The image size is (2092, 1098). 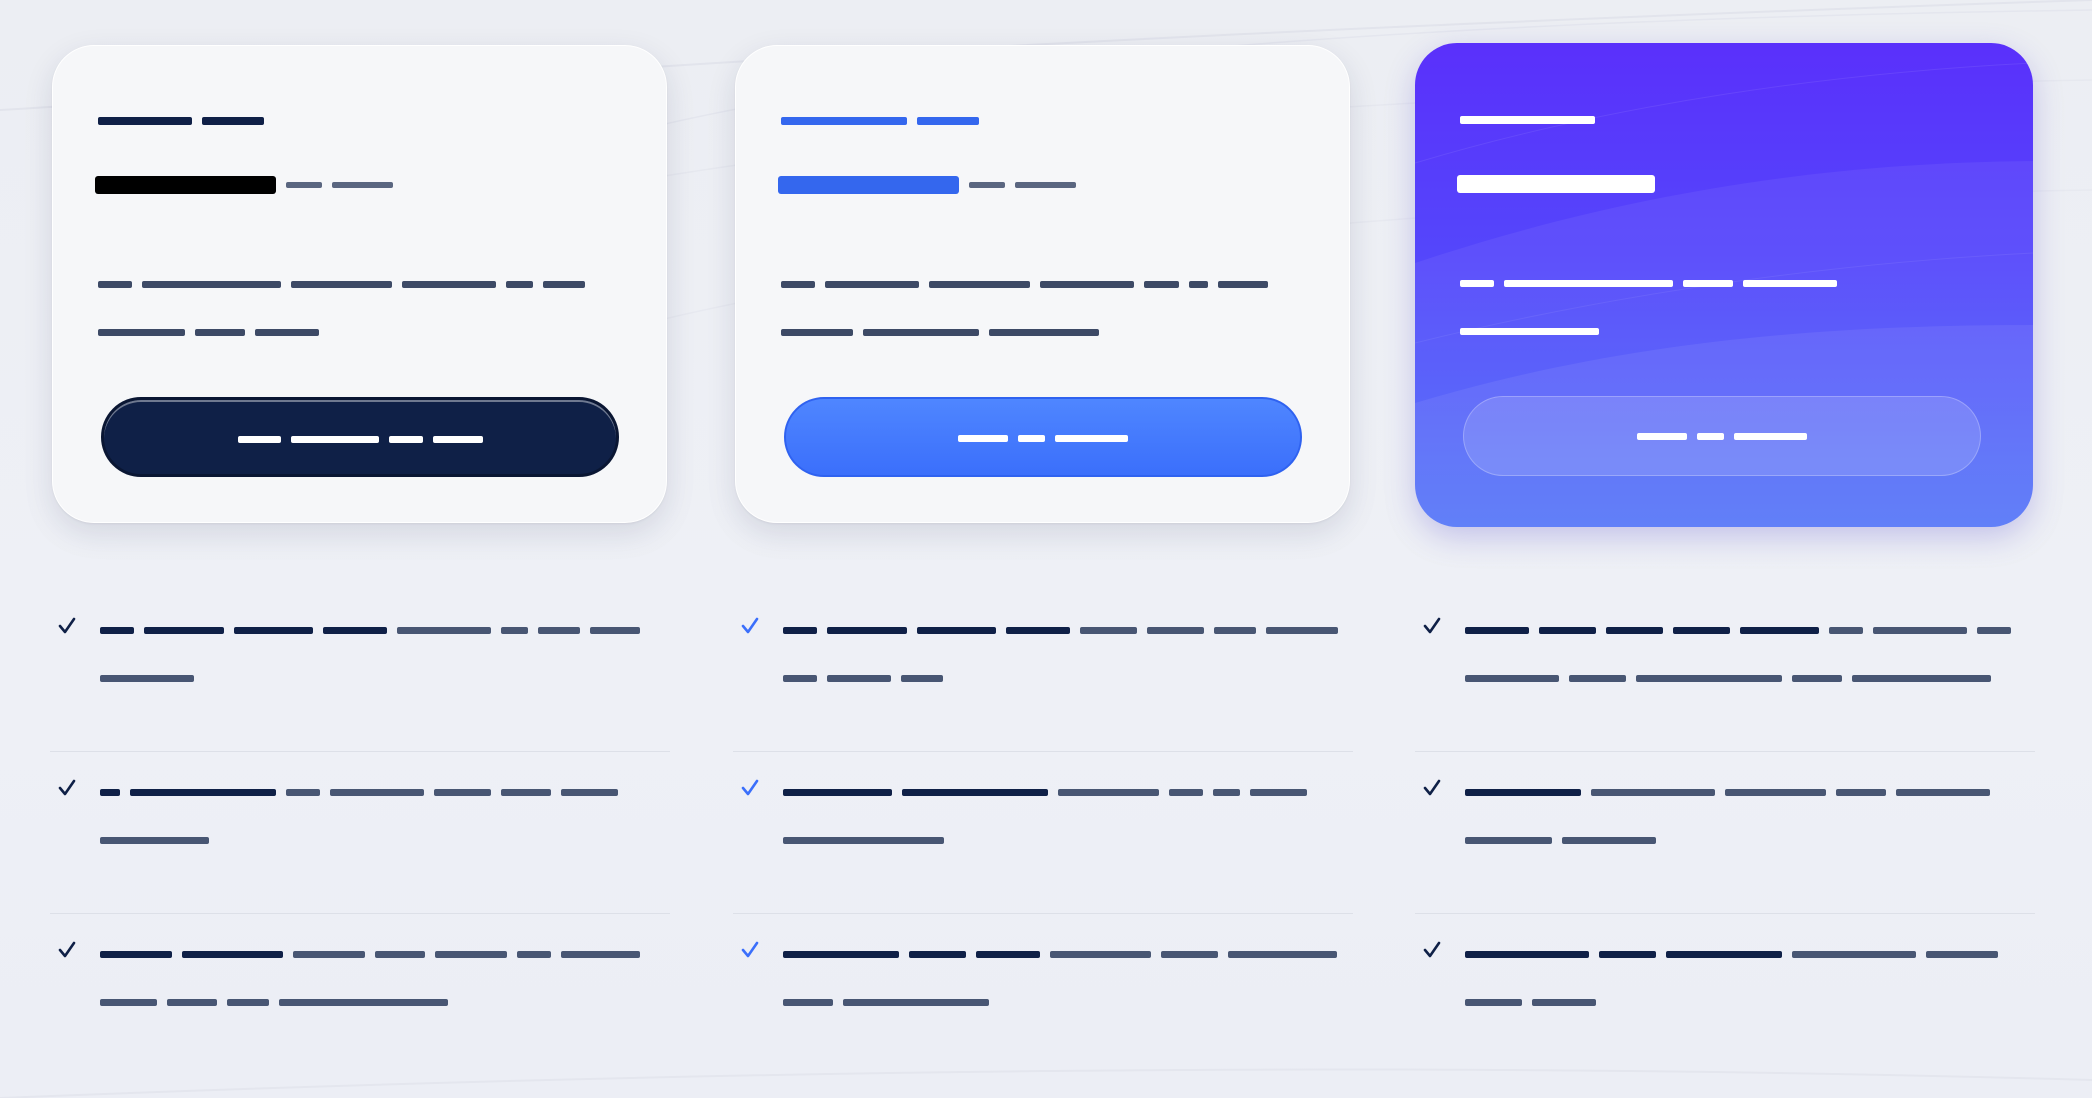 I want to click on choose-plan-button, so click(x=1043, y=437).